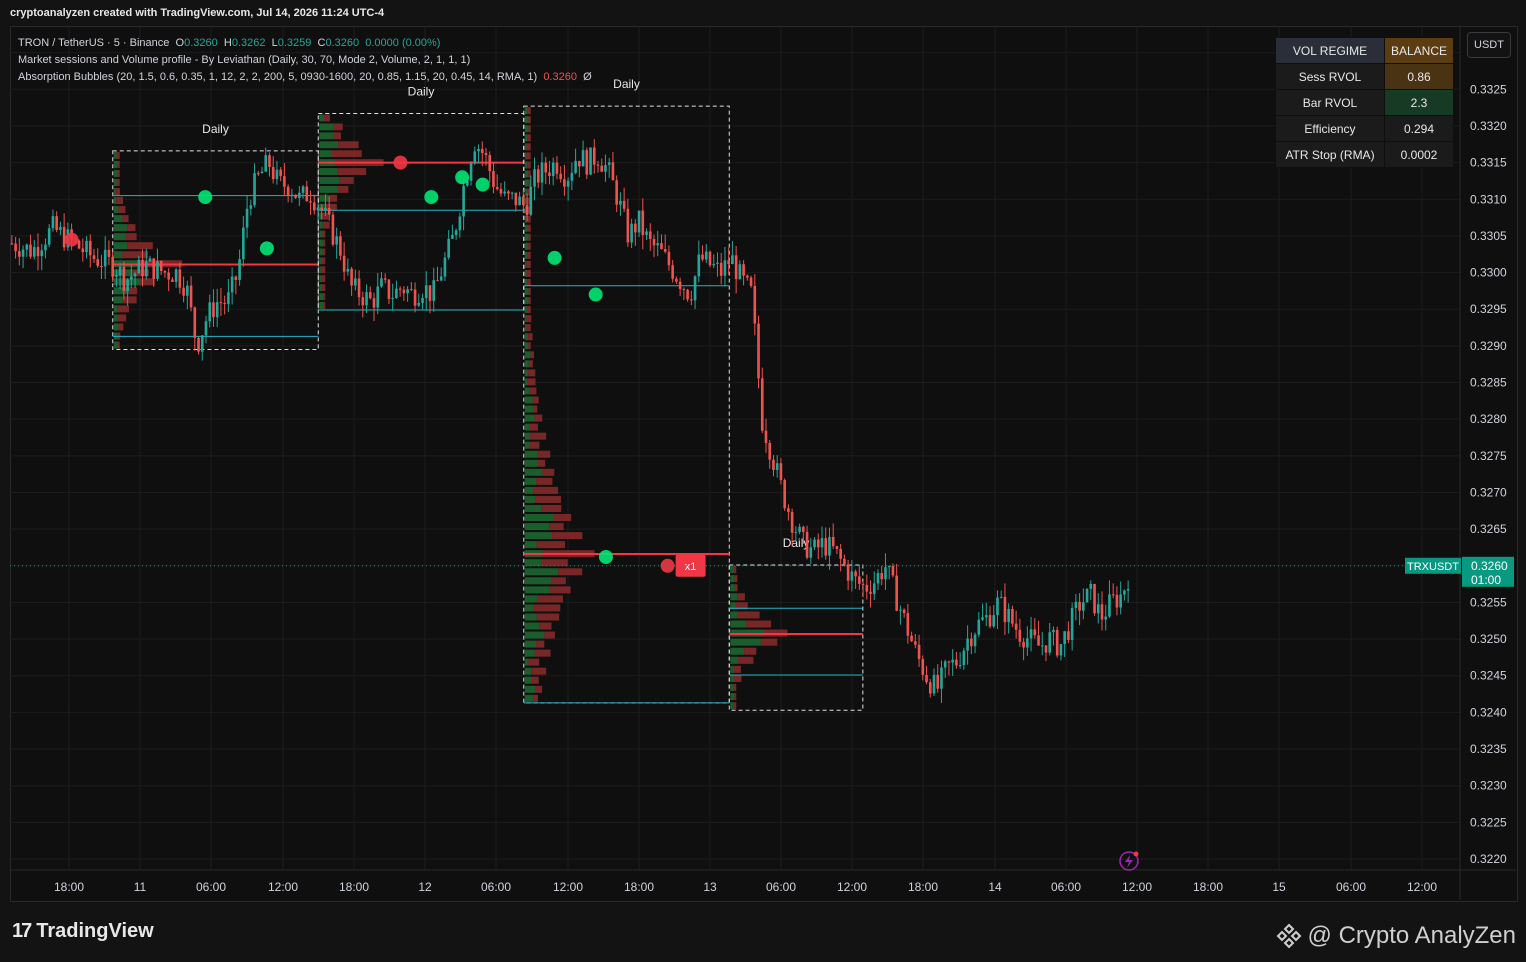 The image size is (1526, 962). I want to click on absorption-bubble-sell, so click(400, 162).